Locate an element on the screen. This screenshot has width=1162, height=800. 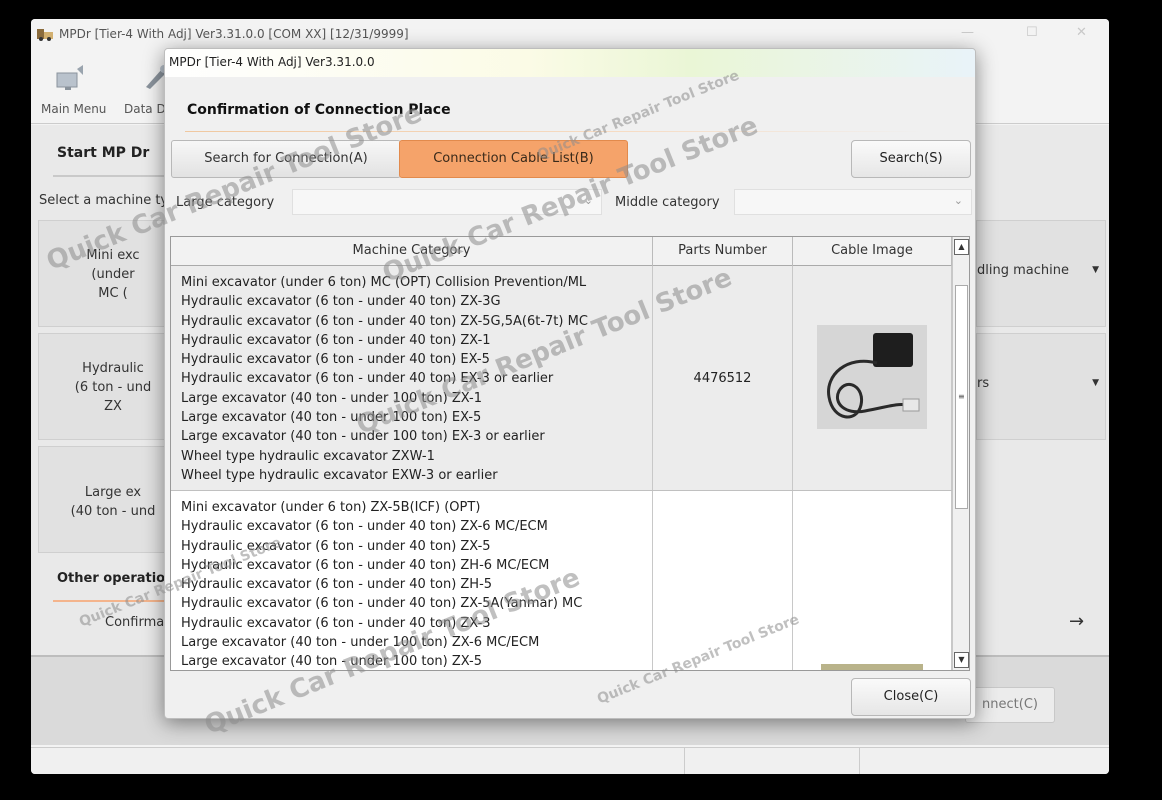
scroll-up-button: ▲ is located at coordinates (961, 247).